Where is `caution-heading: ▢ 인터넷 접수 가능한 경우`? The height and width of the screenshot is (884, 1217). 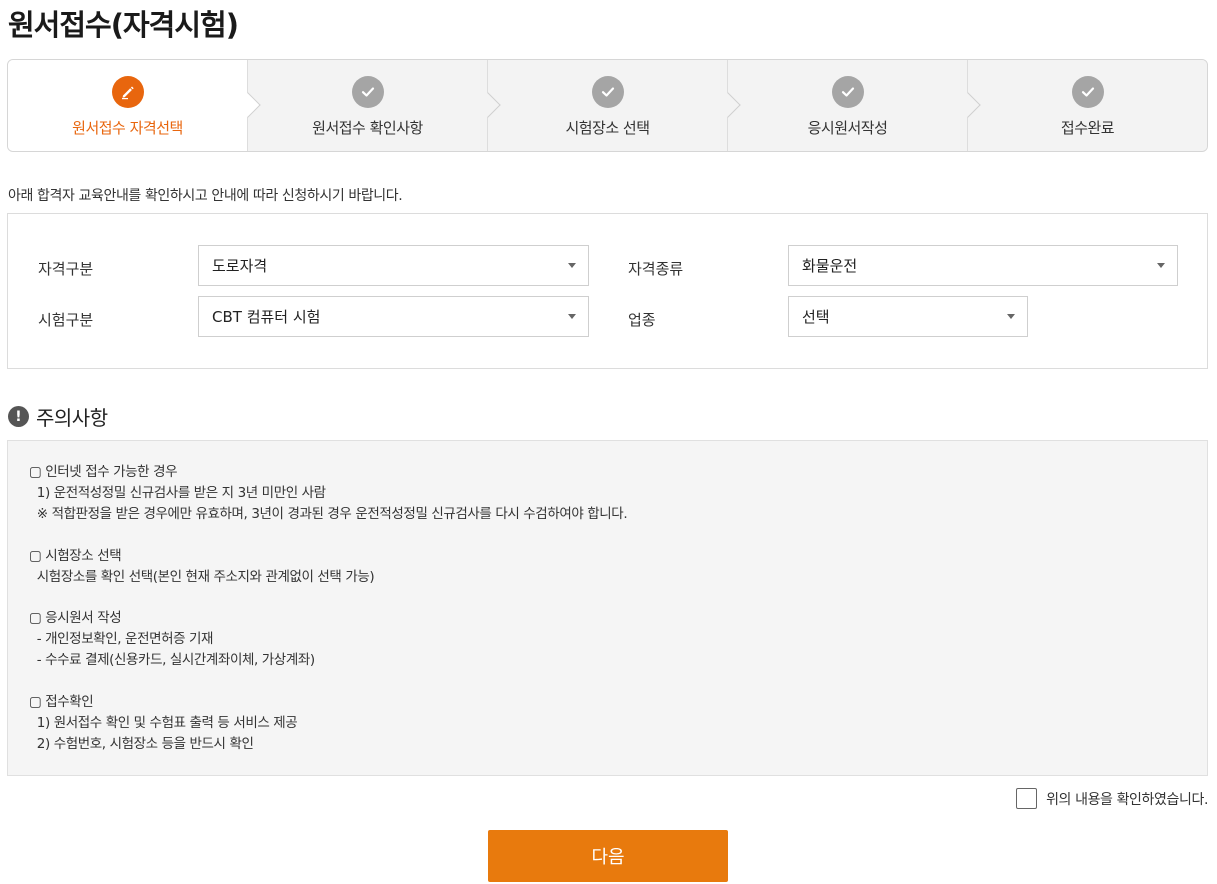
caution-heading: ▢ 인터넷 접수 가능한 경우 is located at coordinates (103, 472).